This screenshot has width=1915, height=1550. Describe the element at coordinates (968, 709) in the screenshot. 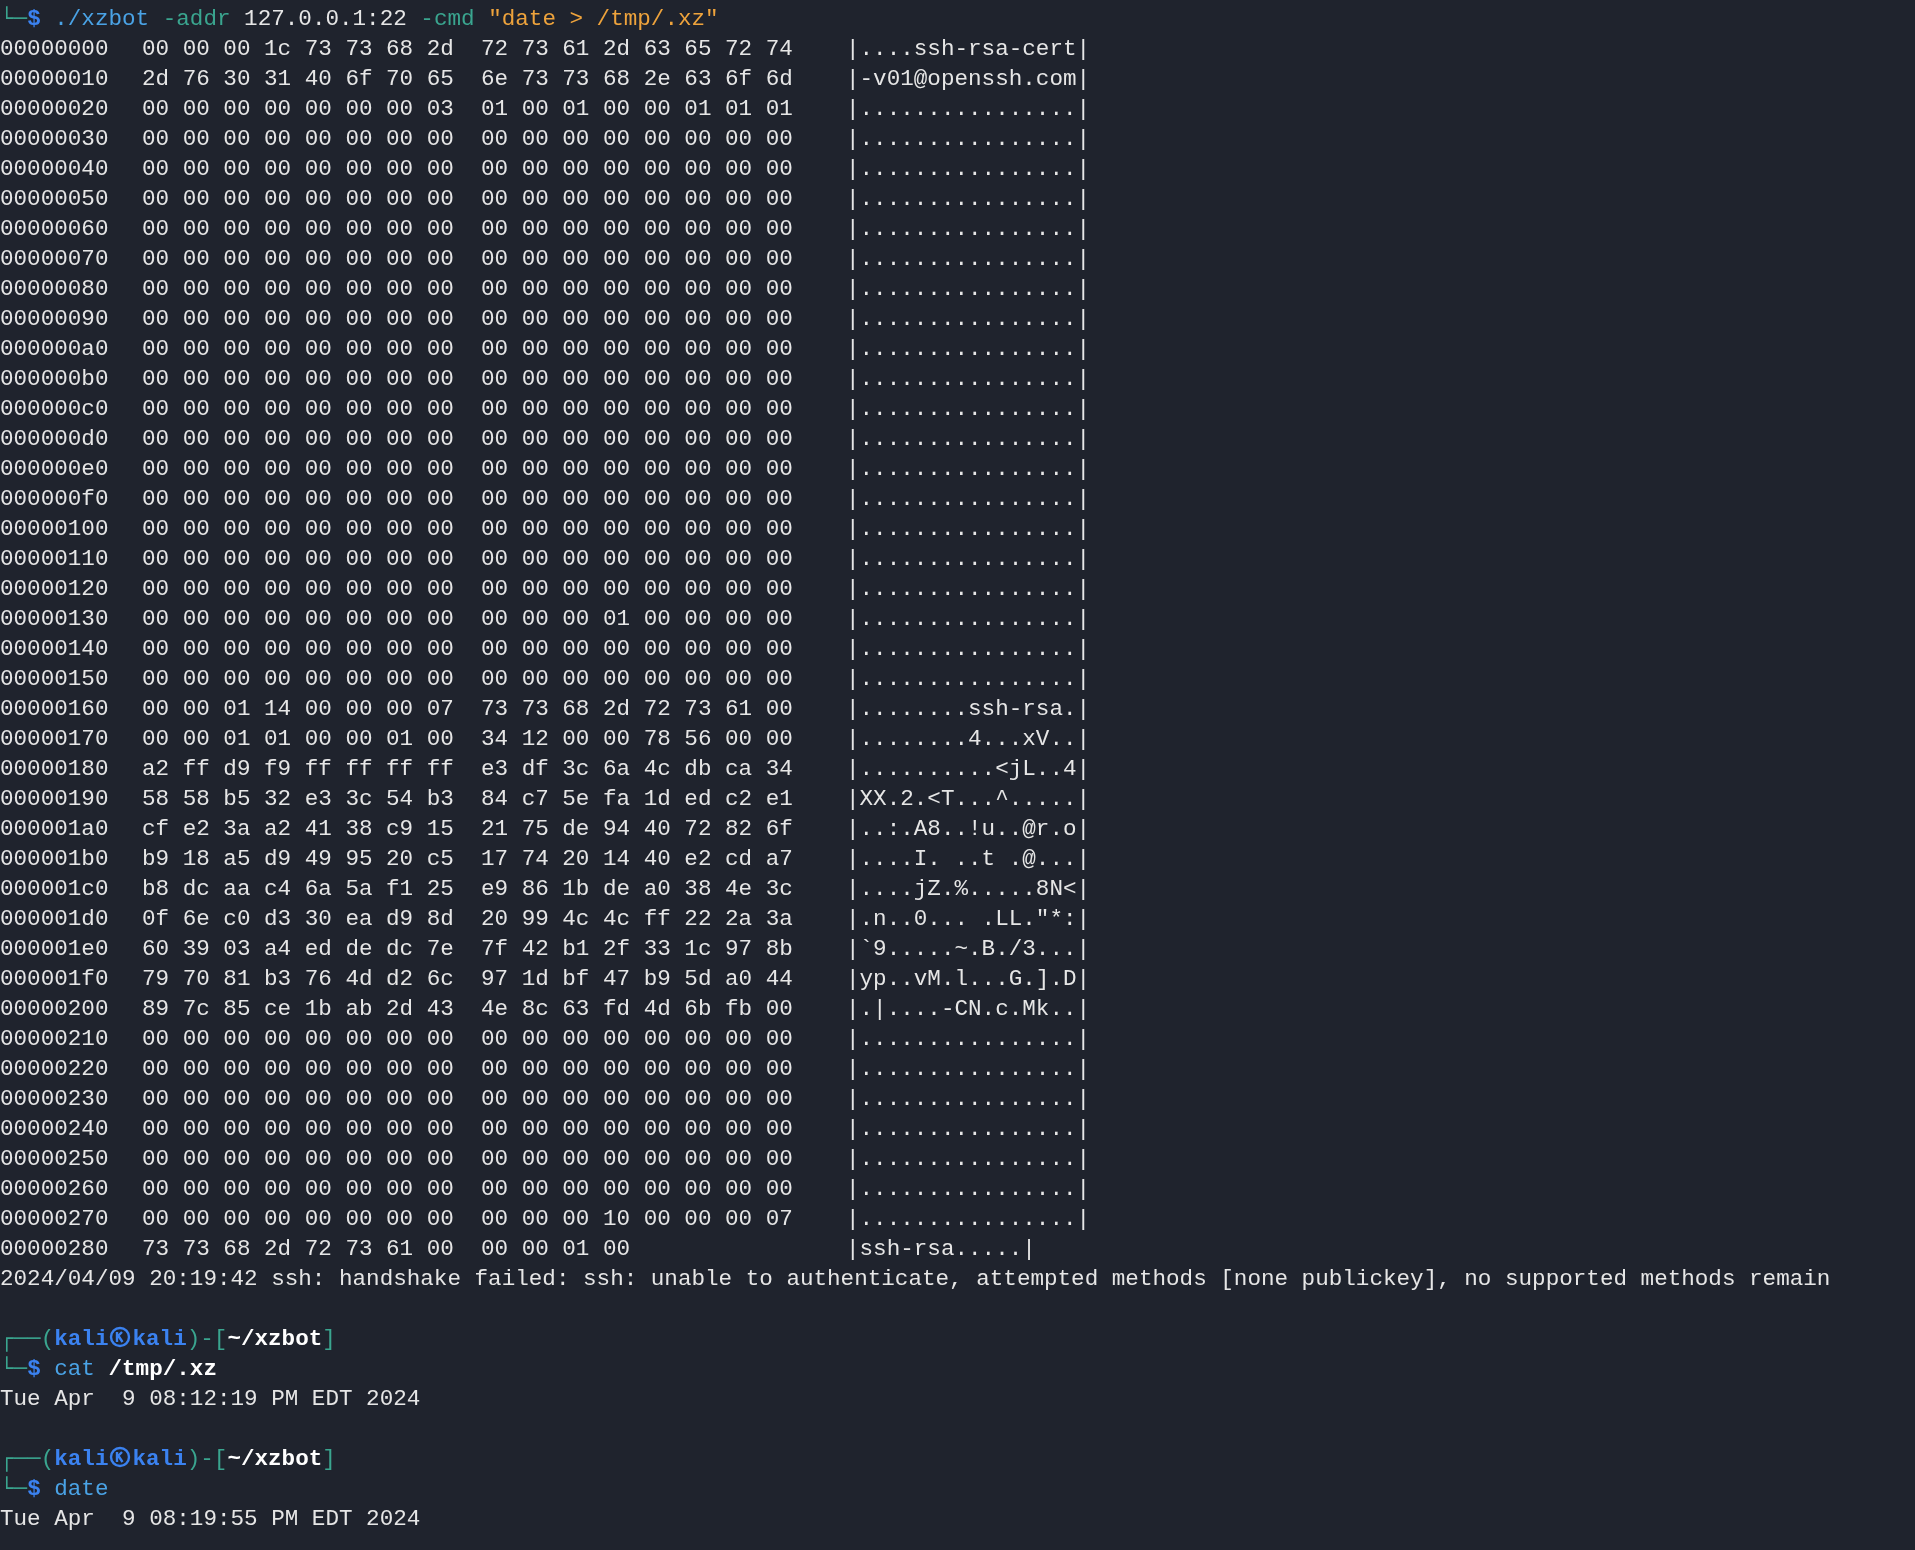

I see `ascii-dump: |........ssh-rsa.|` at that location.